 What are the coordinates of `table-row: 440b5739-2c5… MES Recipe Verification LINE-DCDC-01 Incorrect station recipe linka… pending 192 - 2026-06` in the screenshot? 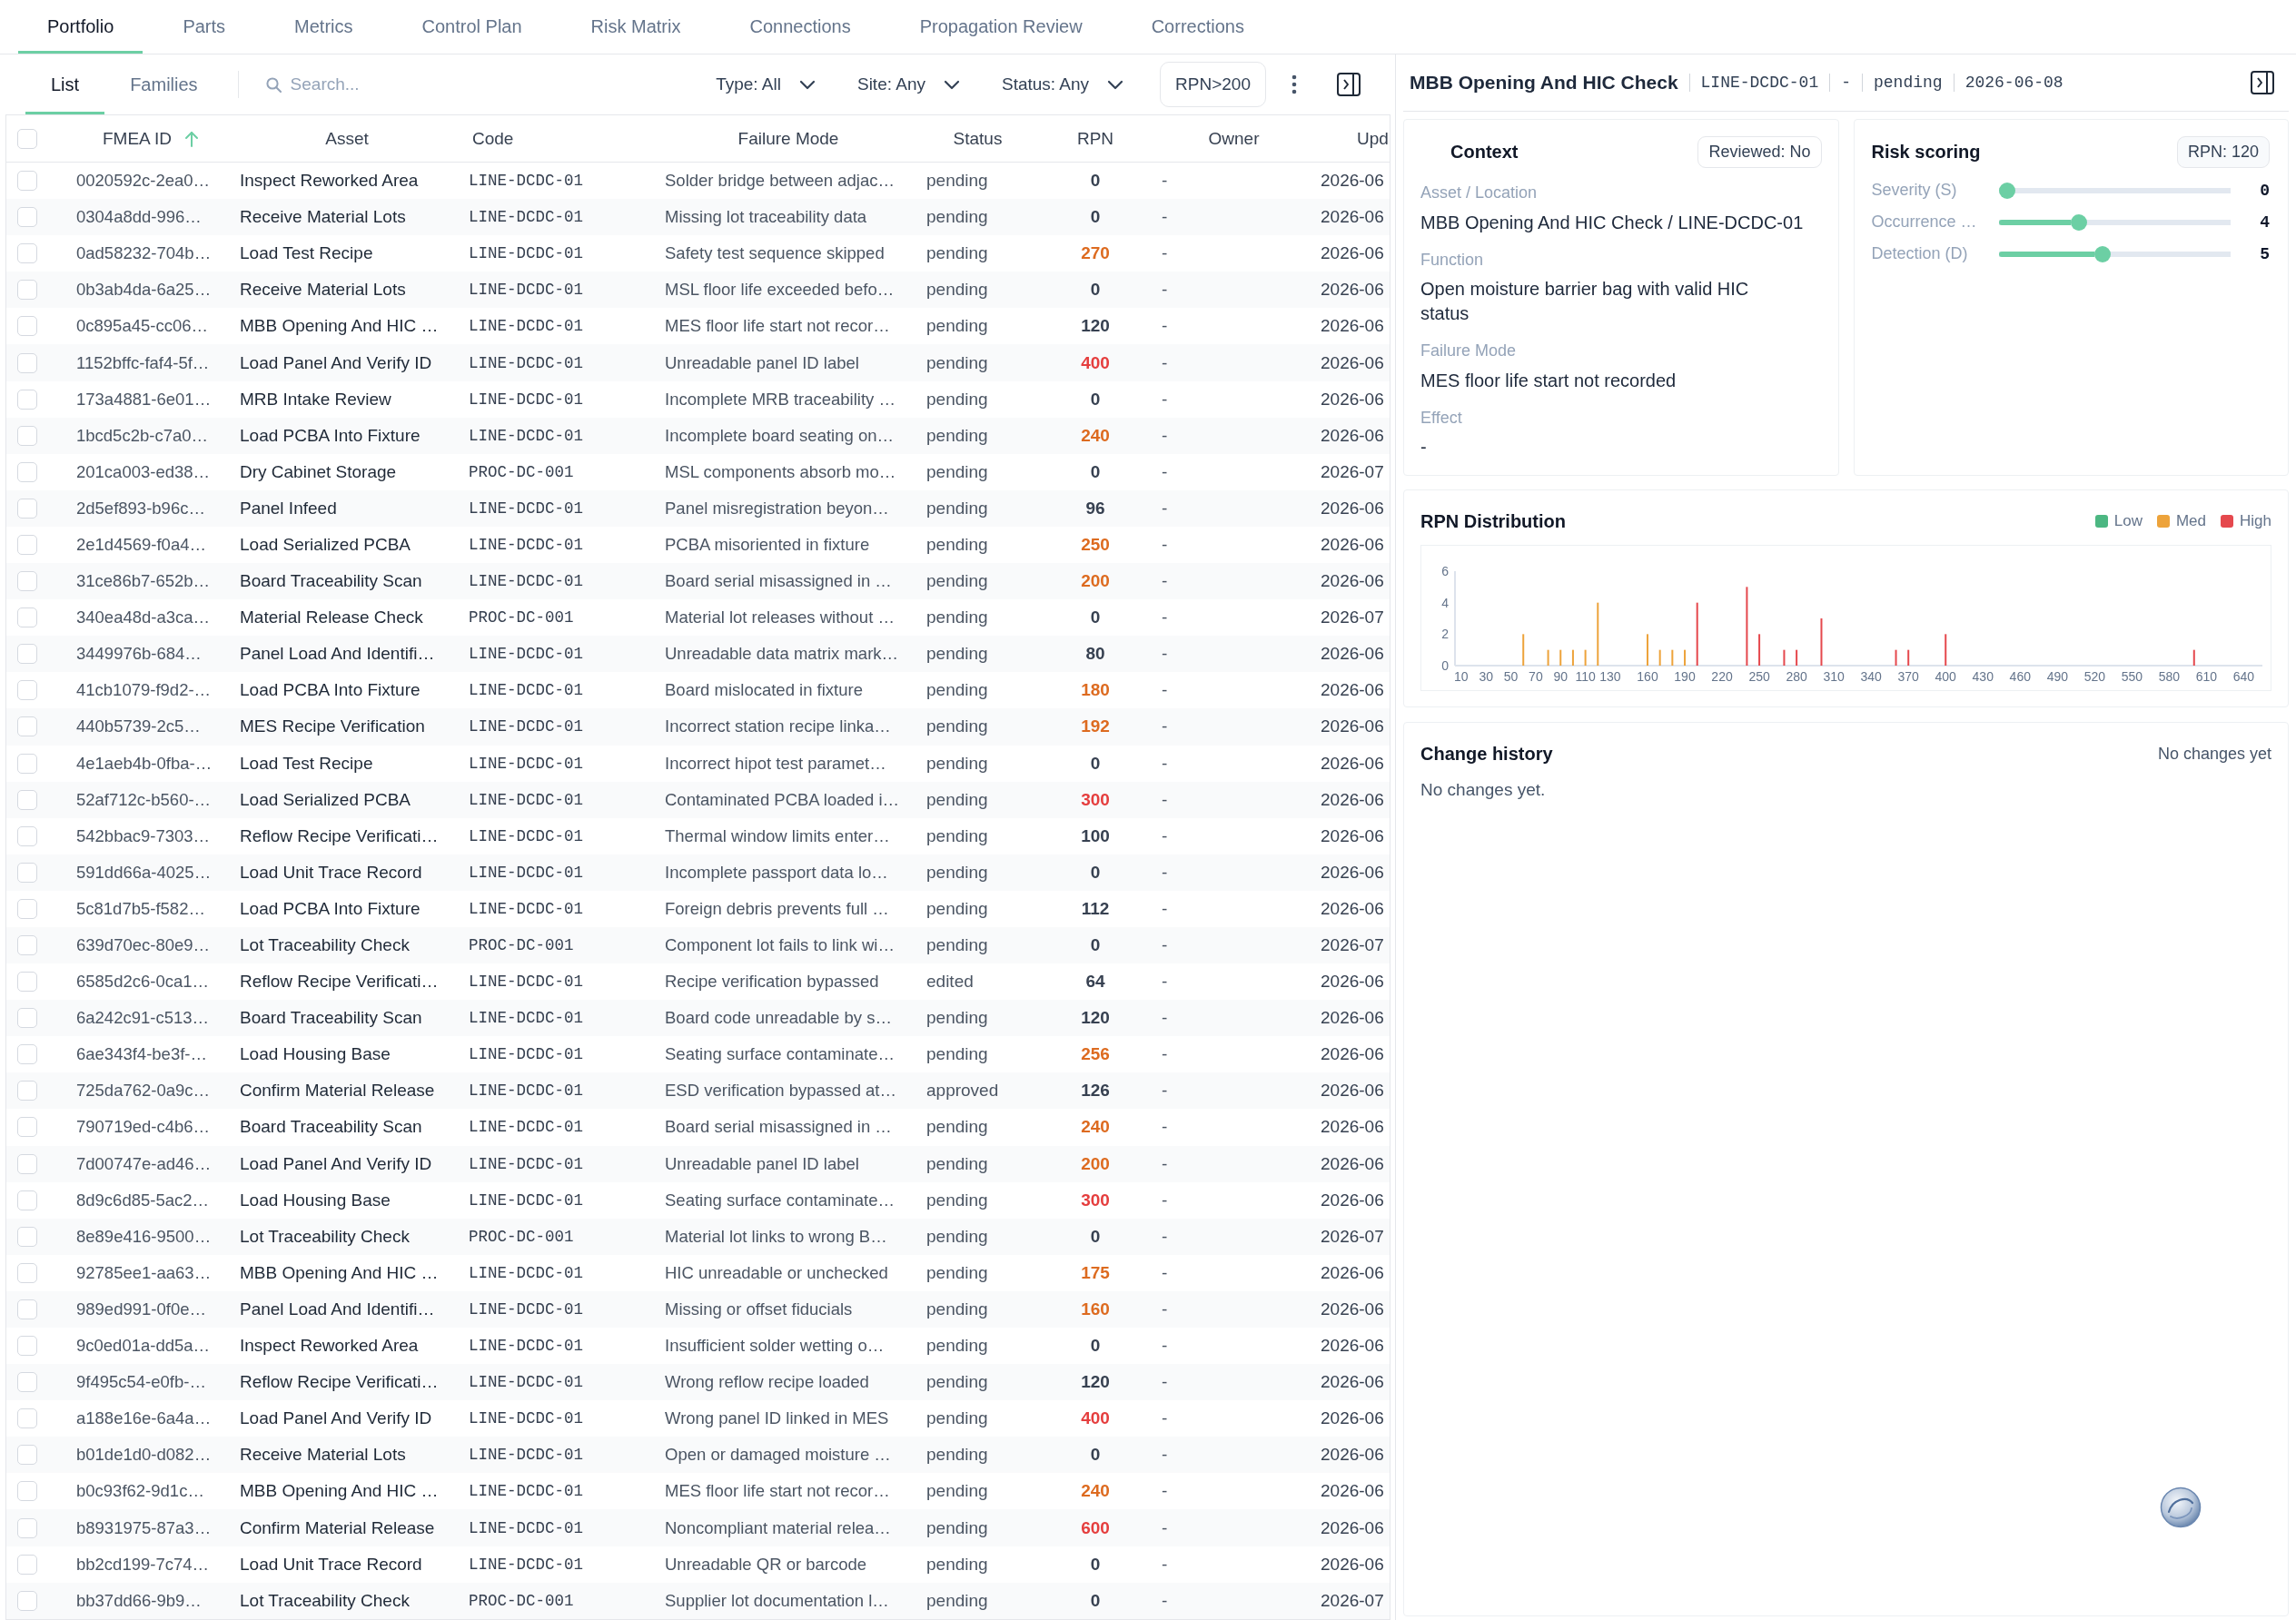 It's located at (698, 727).